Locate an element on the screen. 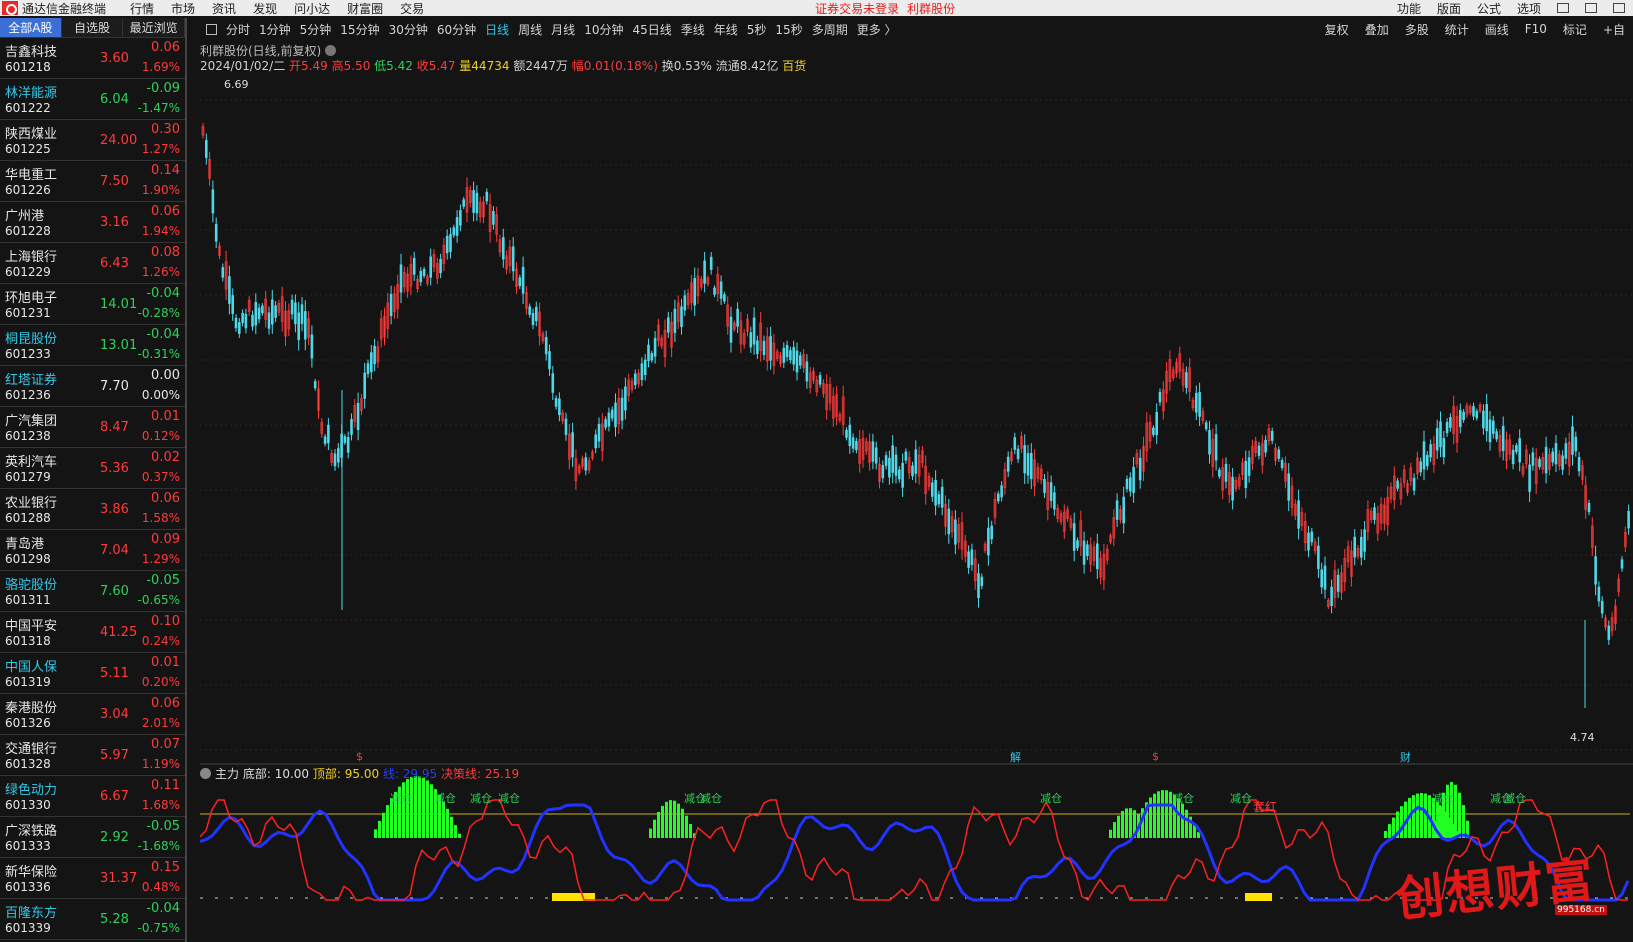 The height and width of the screenshot is (942, 1633). event-marker-report: 财 is located at coordinates (1405, 757).